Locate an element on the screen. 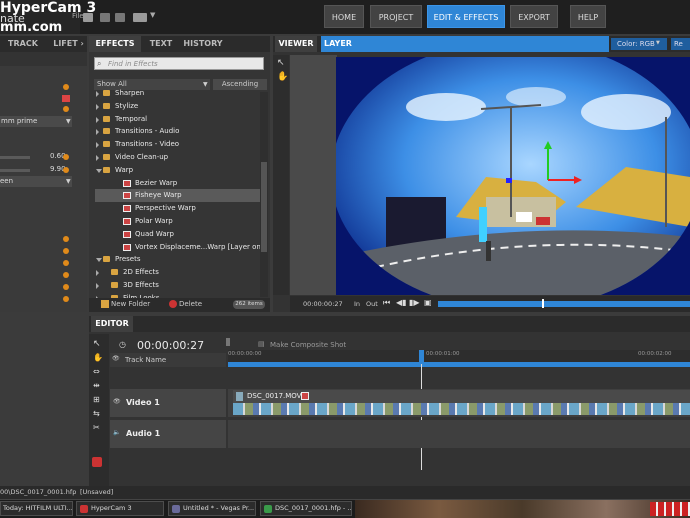 This screenshot has width=690, height=518. effect-list-item: Perspective Warp is located at coordinates (177, 208).